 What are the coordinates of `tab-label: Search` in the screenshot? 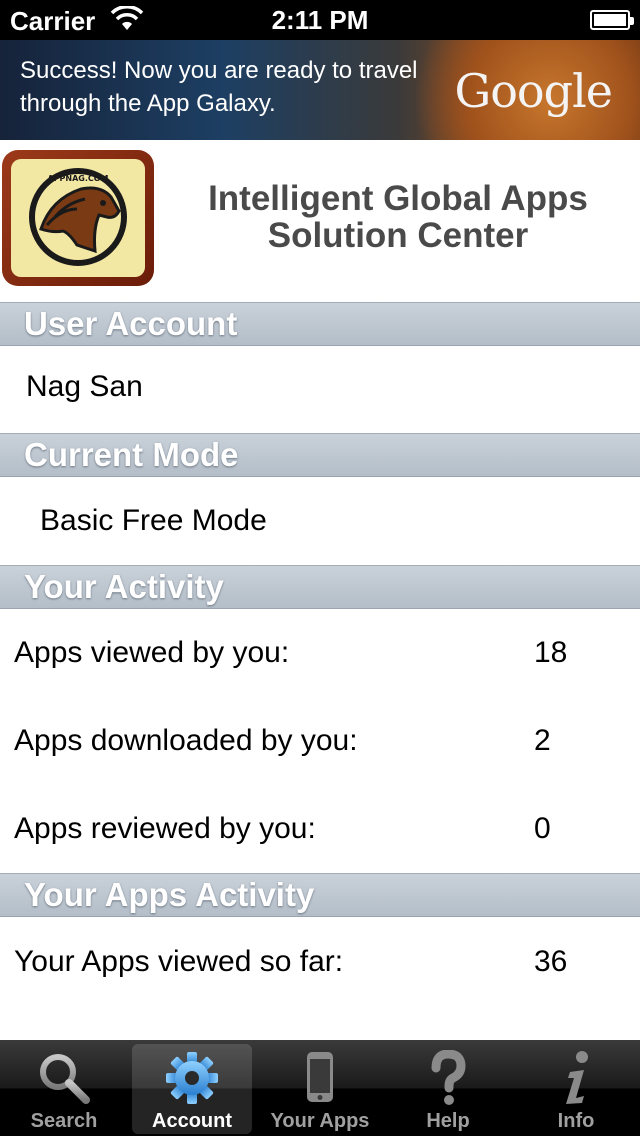 It's located at (64, 1121).